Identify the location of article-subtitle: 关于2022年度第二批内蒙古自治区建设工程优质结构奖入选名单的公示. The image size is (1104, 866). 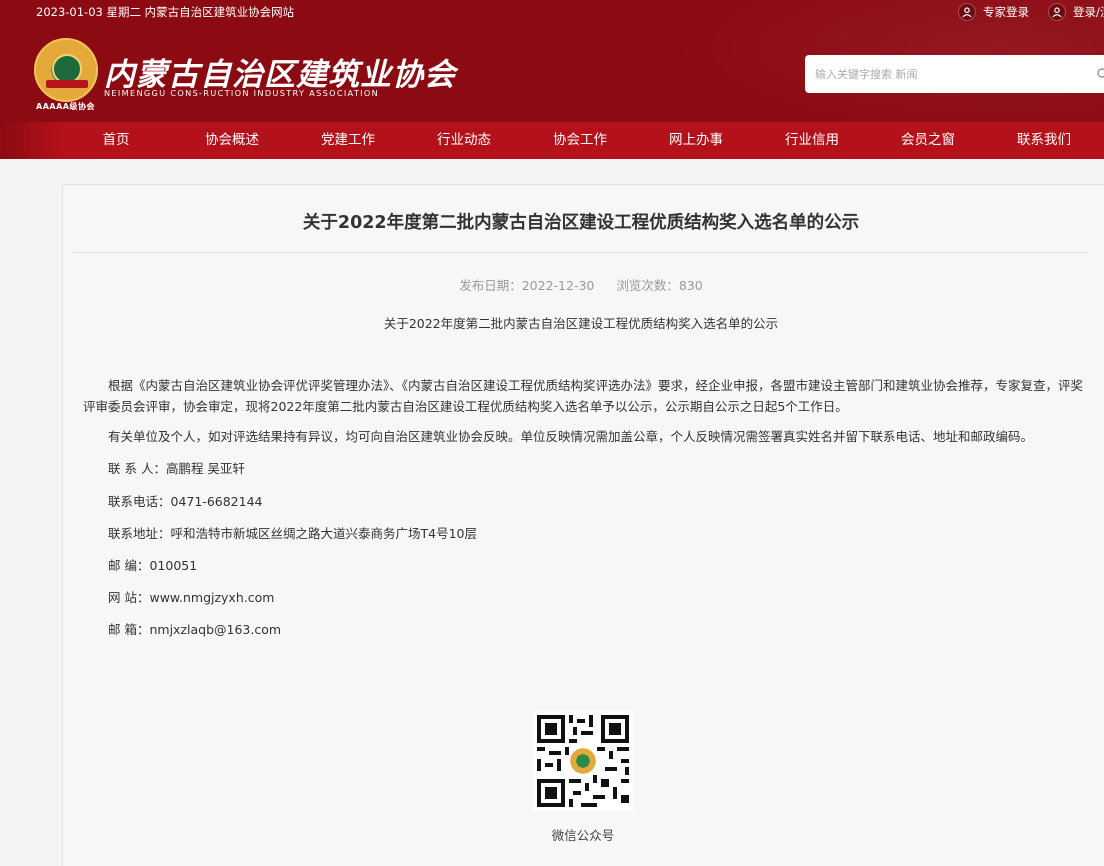
(581, 323).